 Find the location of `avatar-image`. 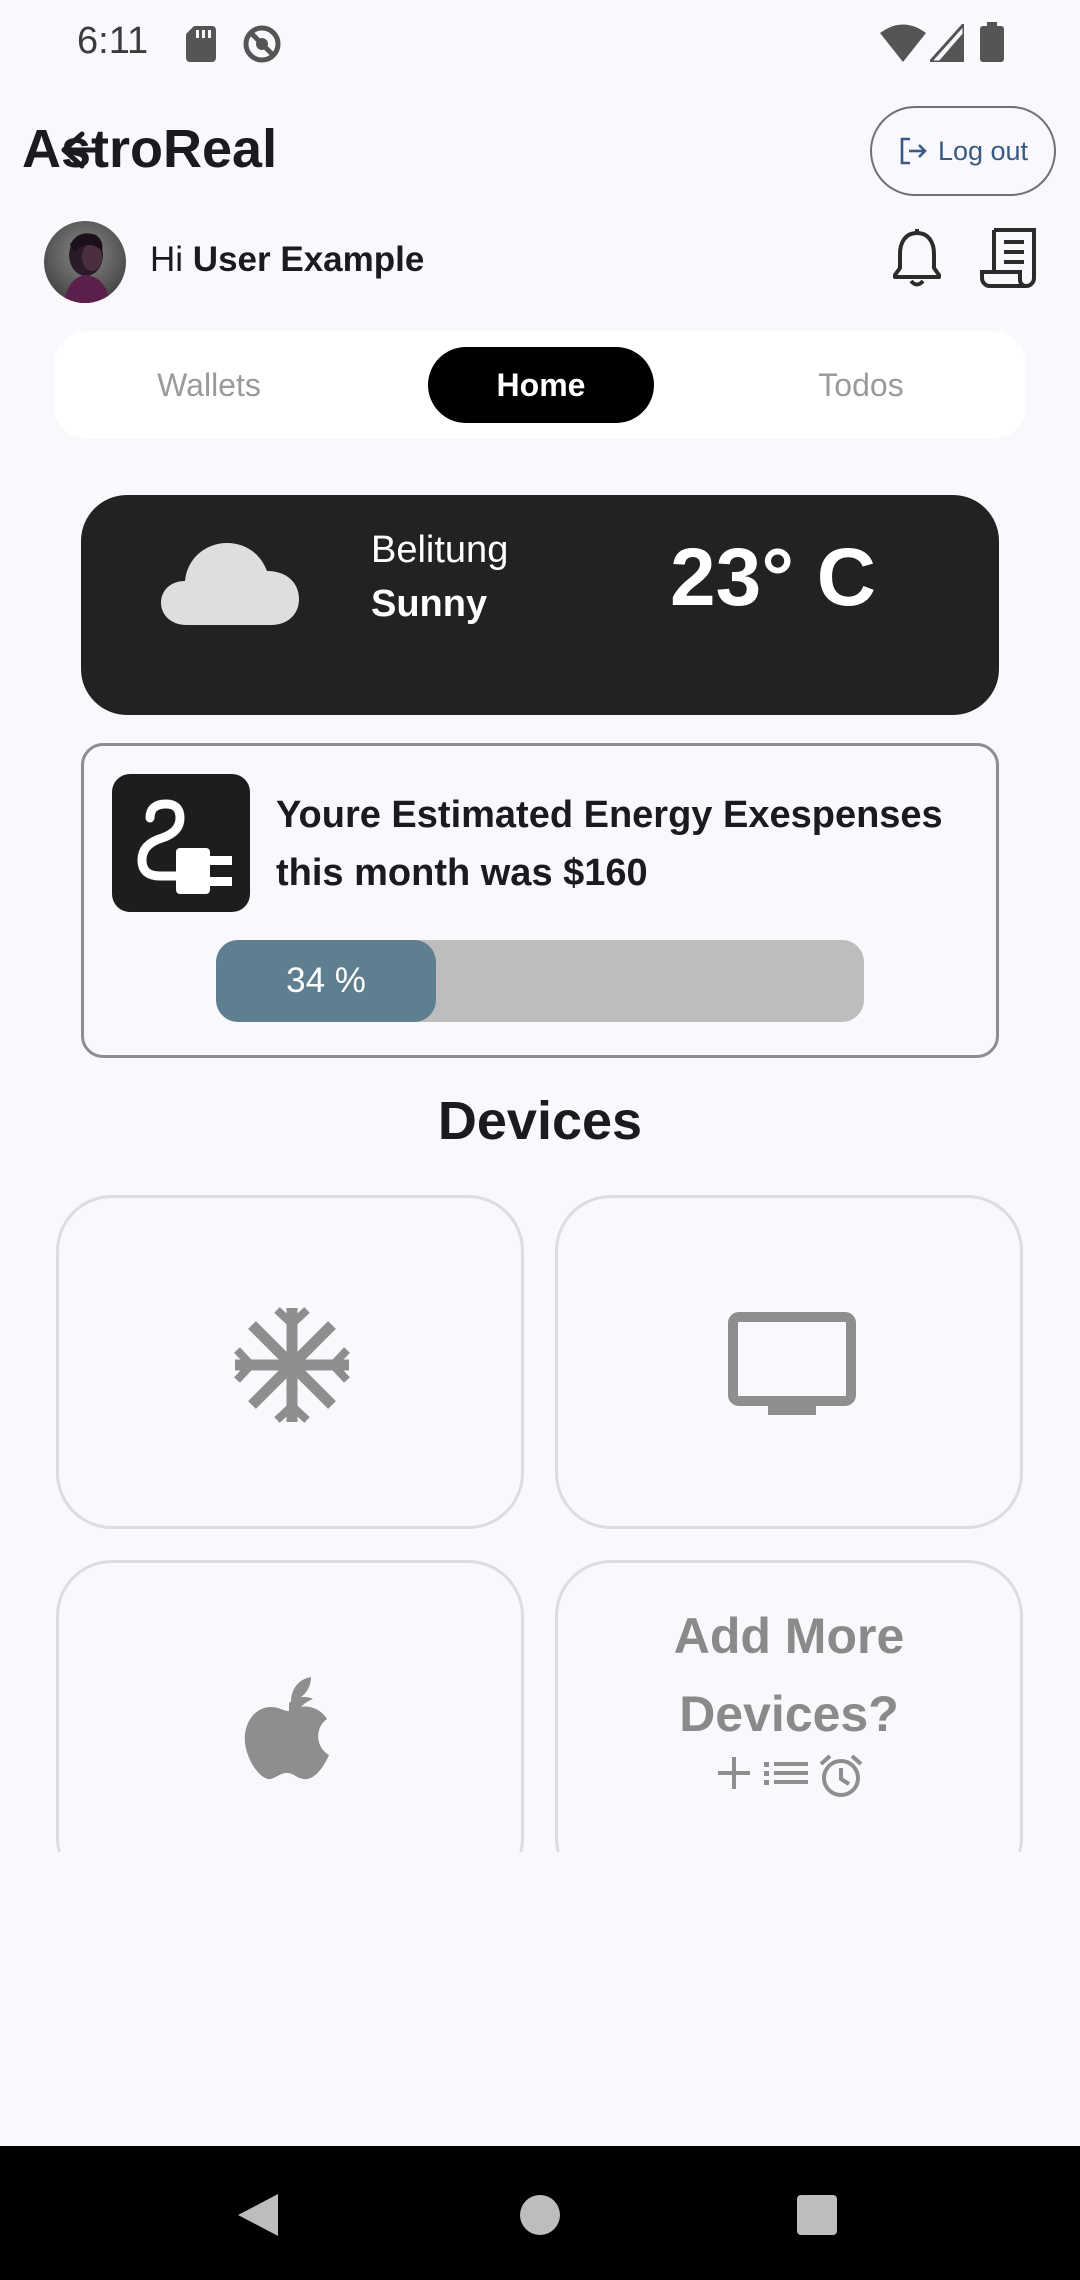

avatar-image is located at coordinates (85, 262).